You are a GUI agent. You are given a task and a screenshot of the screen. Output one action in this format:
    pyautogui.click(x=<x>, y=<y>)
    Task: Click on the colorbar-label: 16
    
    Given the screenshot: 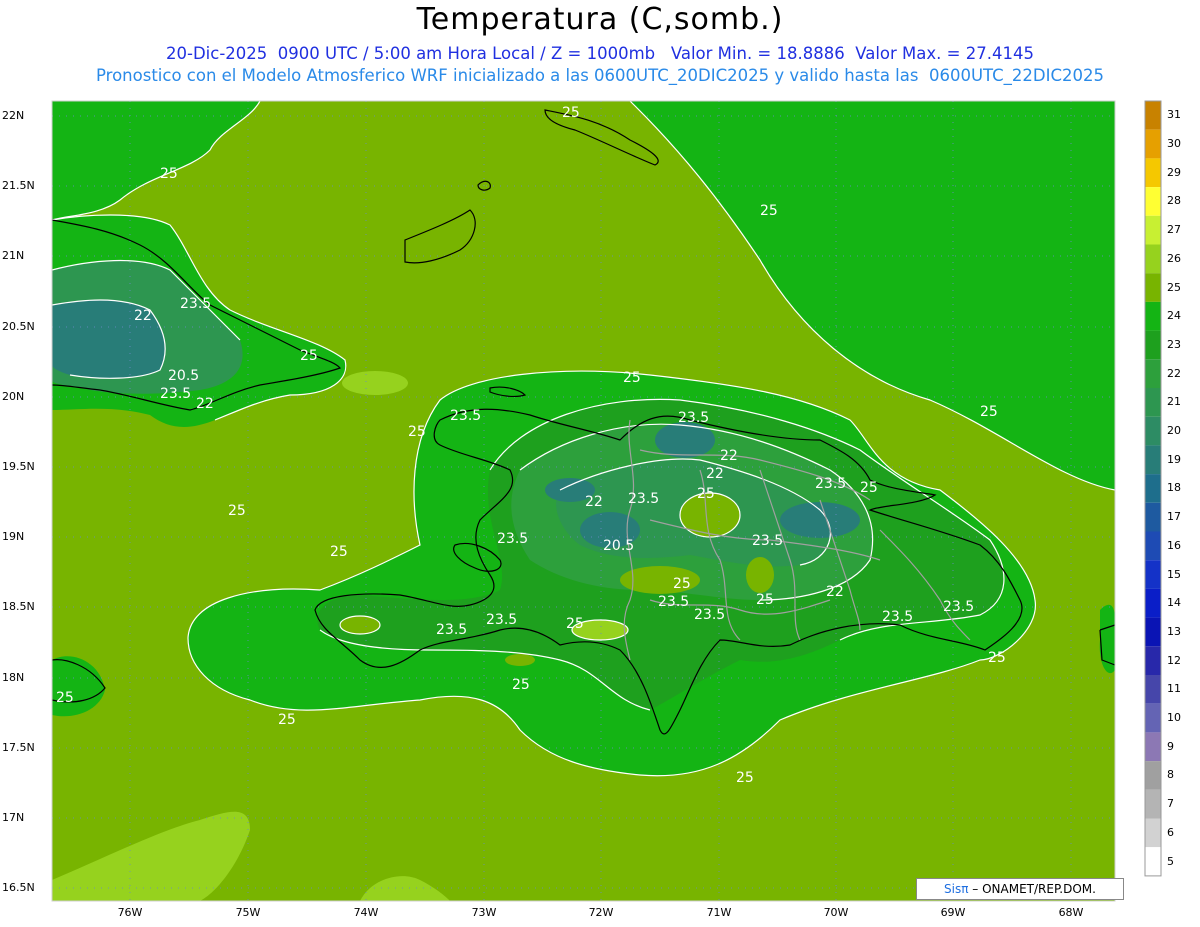 What is the action you would take?
    pyautogui.click(x=1174, y=545)
    